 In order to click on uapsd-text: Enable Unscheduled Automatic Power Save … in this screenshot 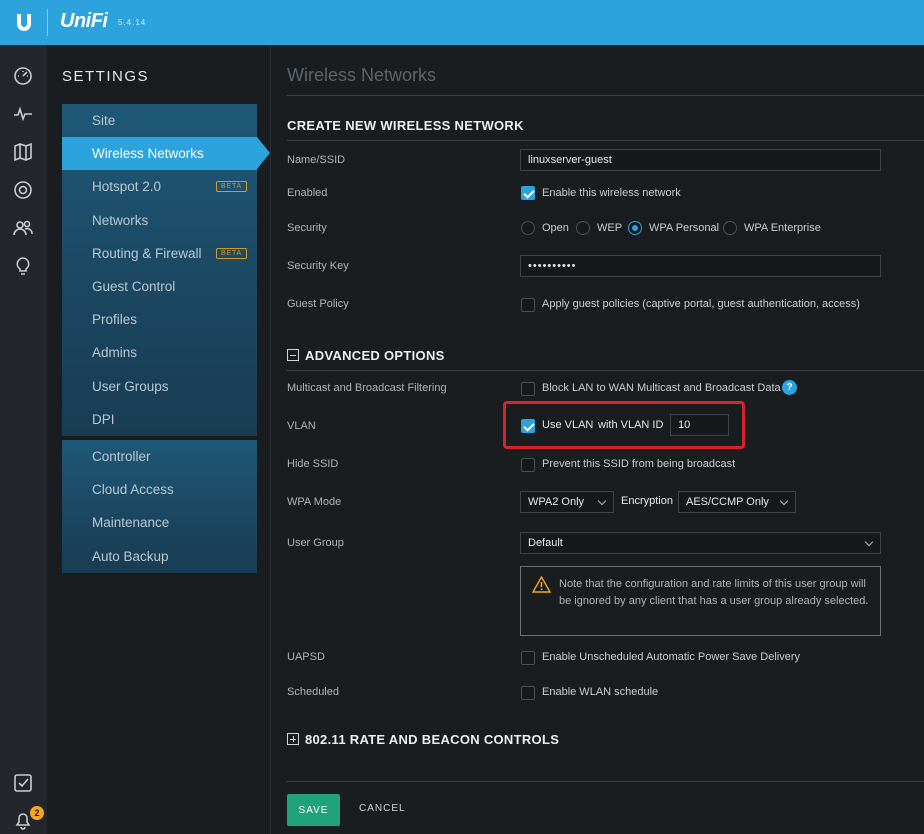, I will do `click(671, 657)`.